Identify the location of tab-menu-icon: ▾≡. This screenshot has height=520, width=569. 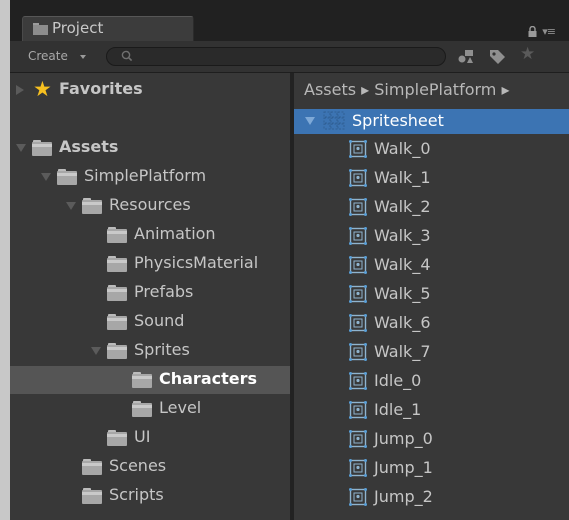
(549, 31).